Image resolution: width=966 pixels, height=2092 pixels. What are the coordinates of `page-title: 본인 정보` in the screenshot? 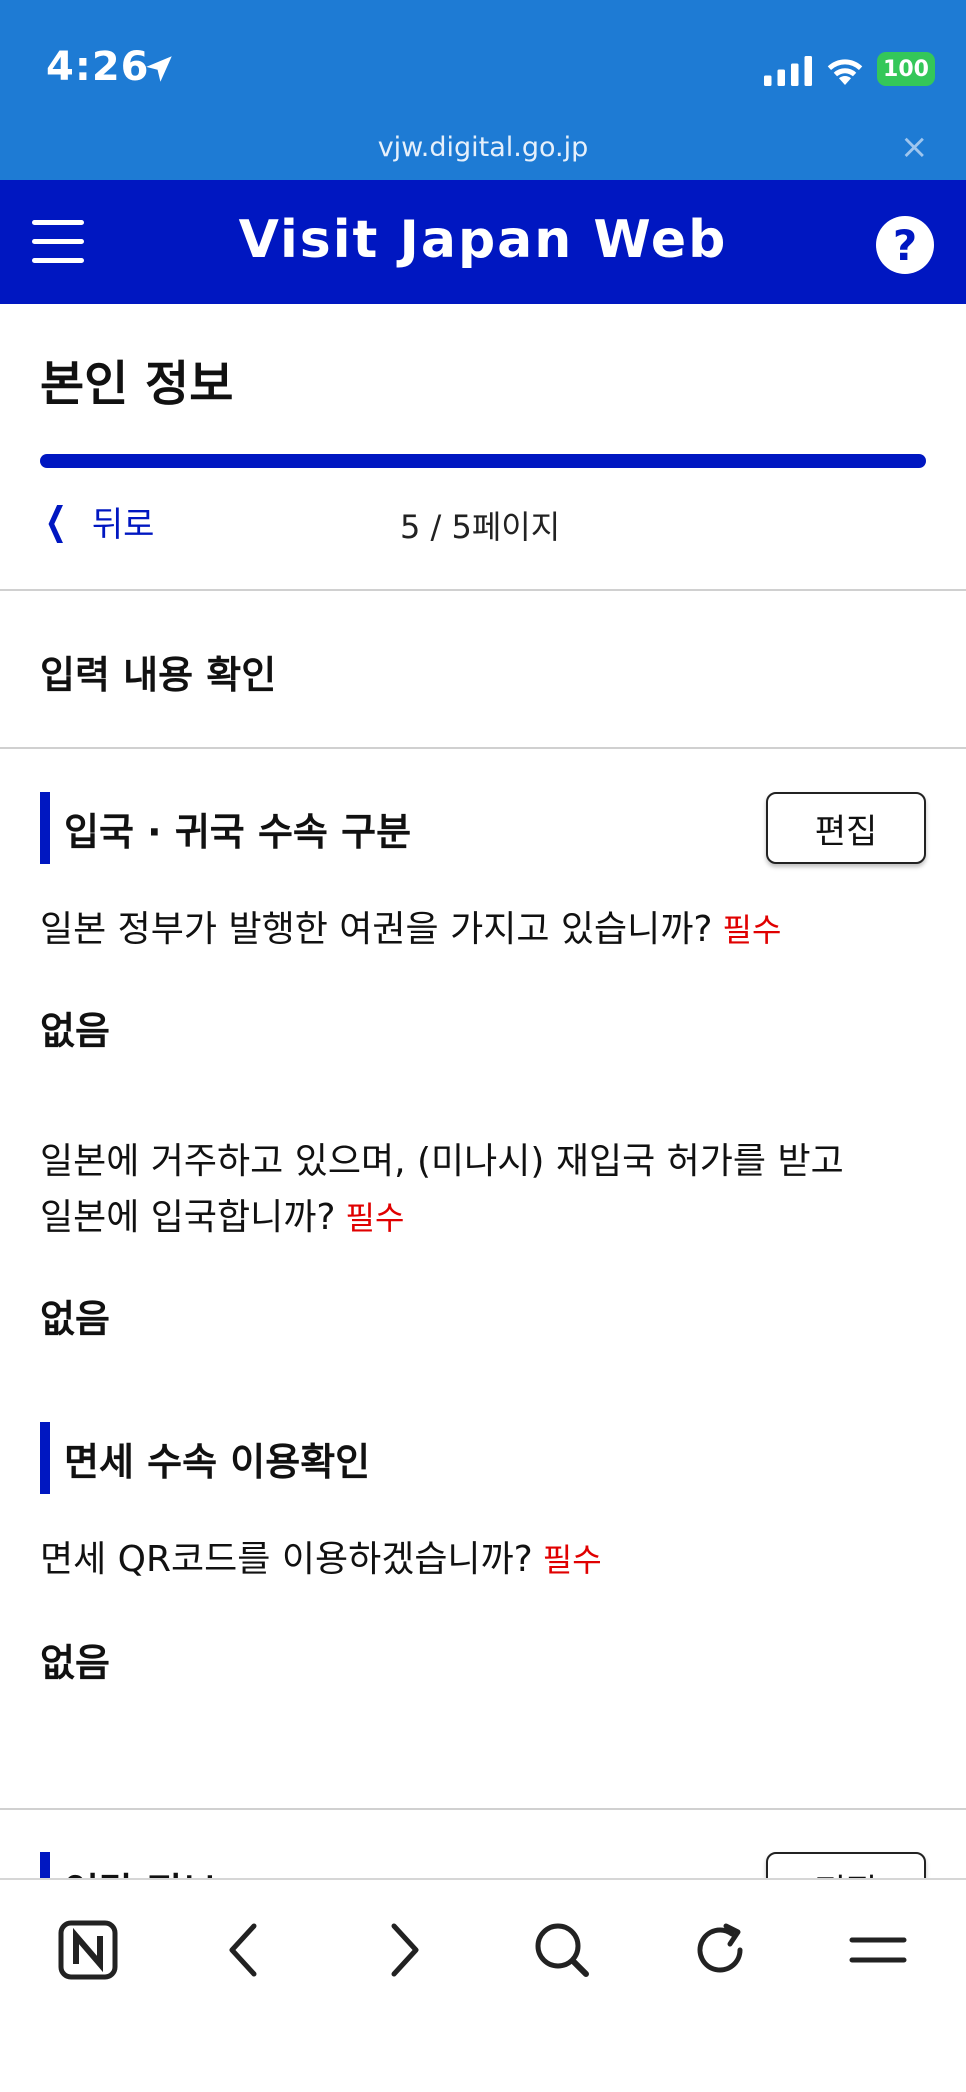 It's located at (137, 384).